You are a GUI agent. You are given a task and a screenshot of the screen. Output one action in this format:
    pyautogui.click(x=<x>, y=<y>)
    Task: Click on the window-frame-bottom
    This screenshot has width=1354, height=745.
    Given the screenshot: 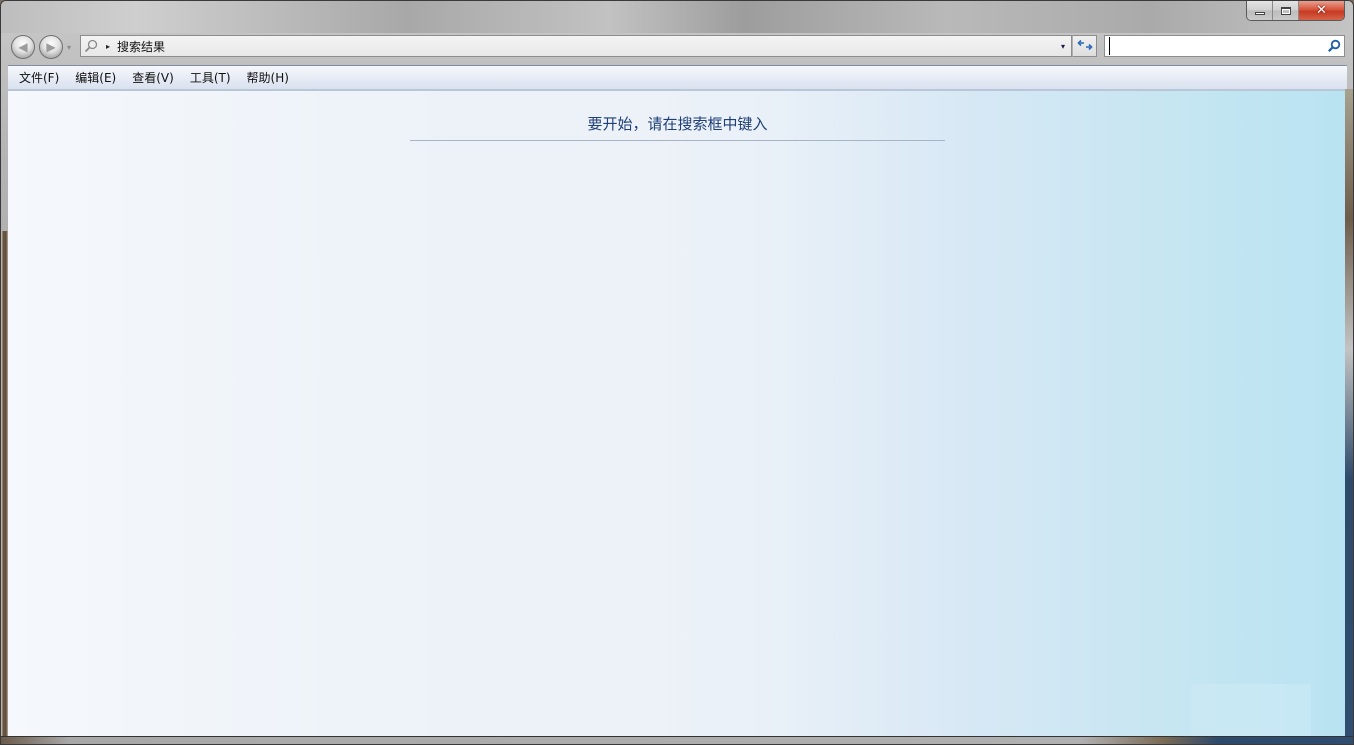 What is the action you would take?
    pyautogui.click(x=677, y=740)
    